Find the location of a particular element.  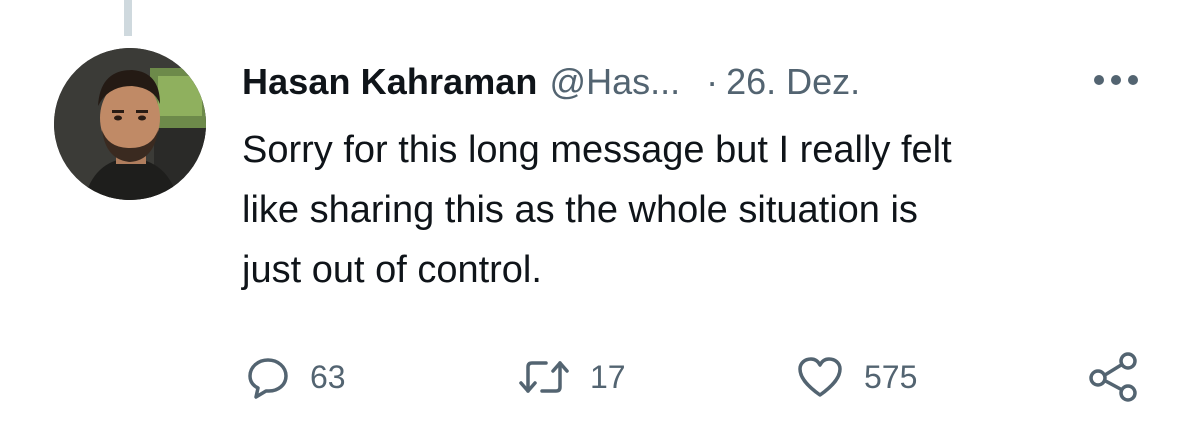

thread-connector-line is located at coordinates (128, 18).